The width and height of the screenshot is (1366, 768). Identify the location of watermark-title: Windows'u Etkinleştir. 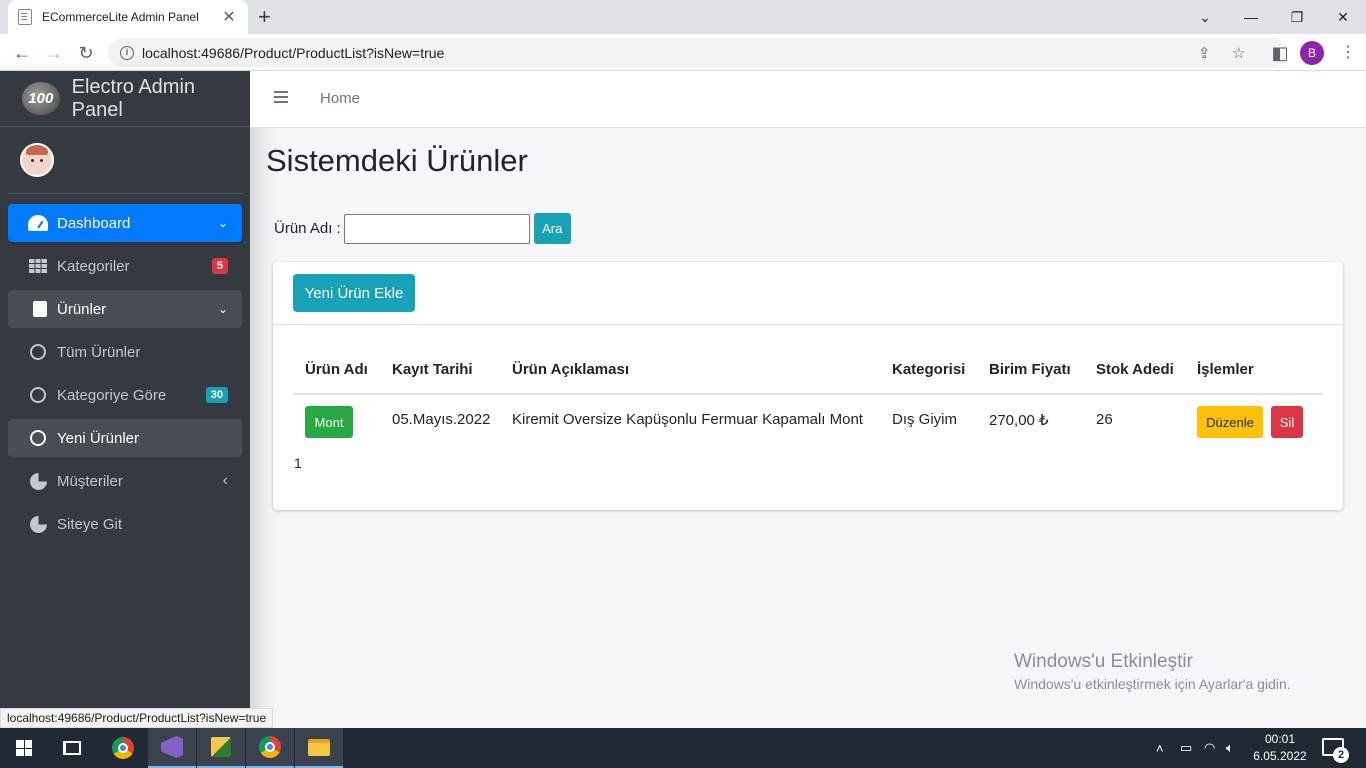
(1103, 661).